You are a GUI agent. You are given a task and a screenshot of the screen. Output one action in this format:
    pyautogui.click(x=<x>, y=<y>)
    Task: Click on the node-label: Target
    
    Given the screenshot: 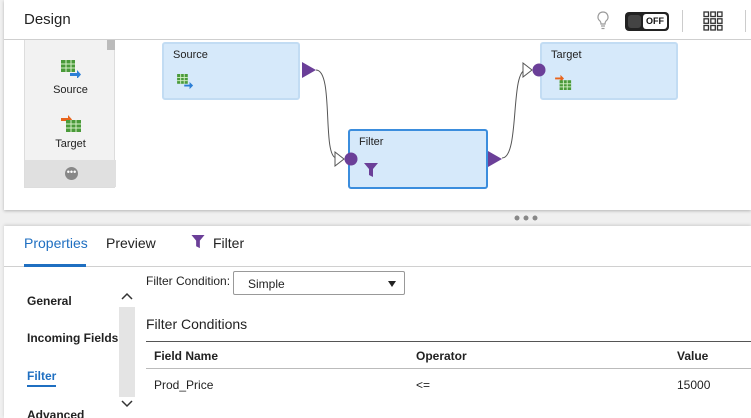 What is the action you would take?
    pyautogui.click(x=566, y=55)
    